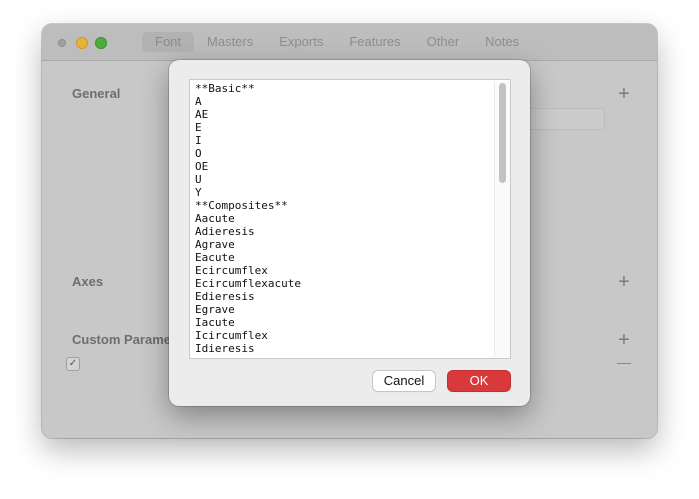 The image size is (699, 499). Describe the element at coordinates (198, 140) in the screenshot. I see `list-item: I` at that location.